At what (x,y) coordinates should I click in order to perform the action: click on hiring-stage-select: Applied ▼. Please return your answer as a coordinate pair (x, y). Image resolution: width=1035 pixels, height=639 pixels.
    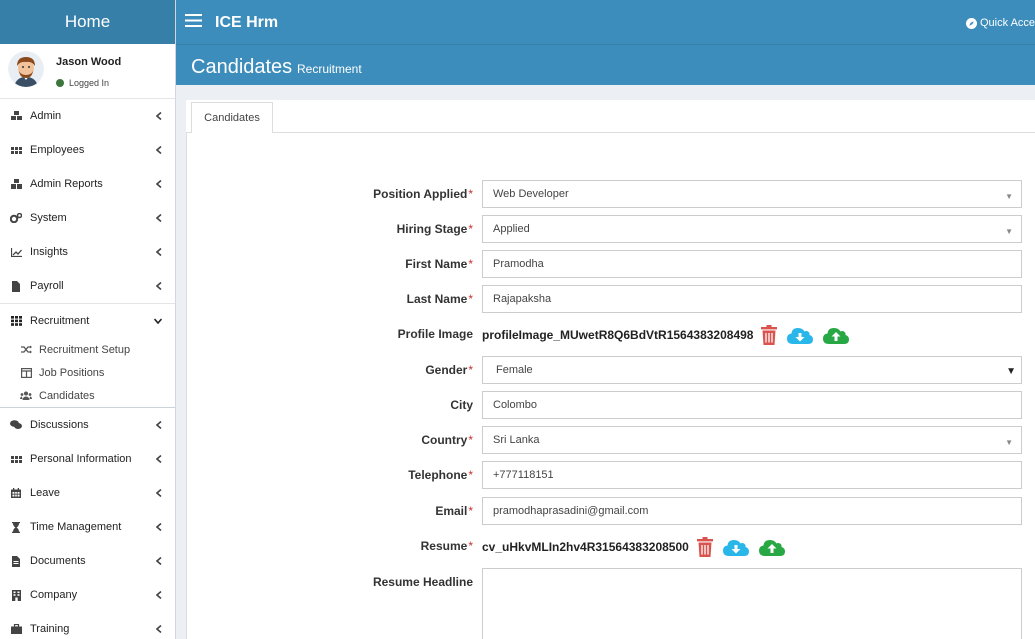
    Looking at the image, I should click on (752, 229).